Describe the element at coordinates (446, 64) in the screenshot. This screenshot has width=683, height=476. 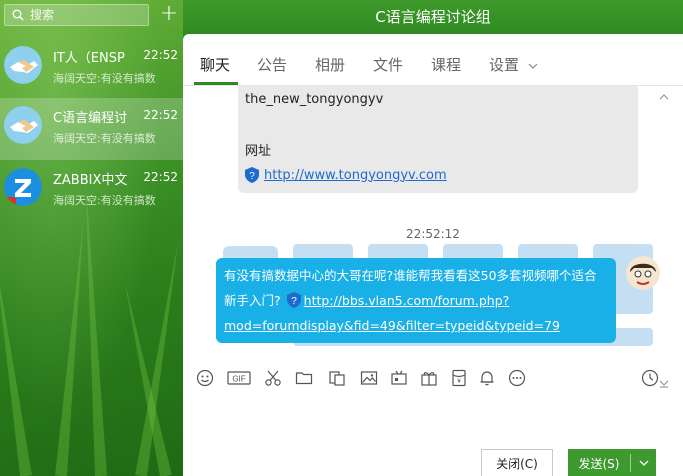
I see `tab-courses: 课程` at that location.